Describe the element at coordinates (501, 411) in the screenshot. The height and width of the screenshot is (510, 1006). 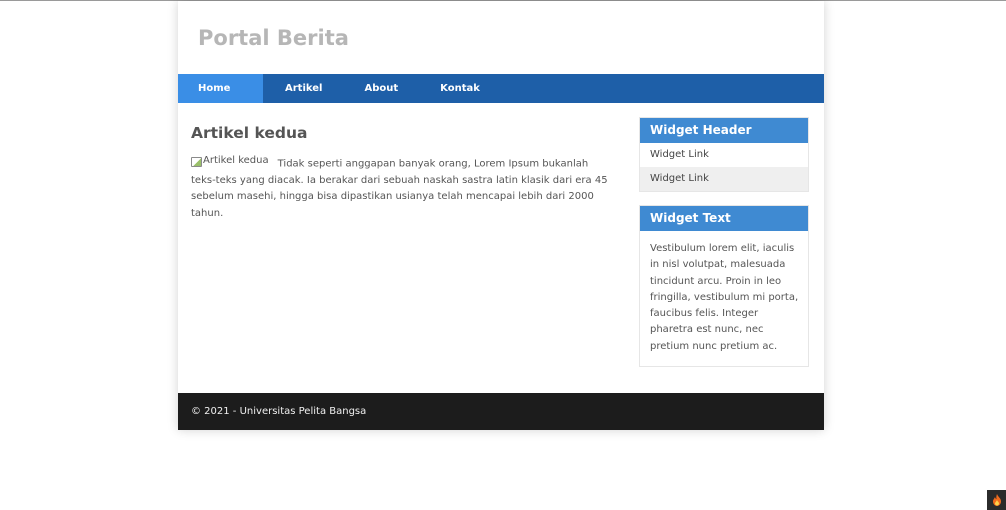
I see `footer: © 2021 - Universitas Pelita Bangsa` at that location.